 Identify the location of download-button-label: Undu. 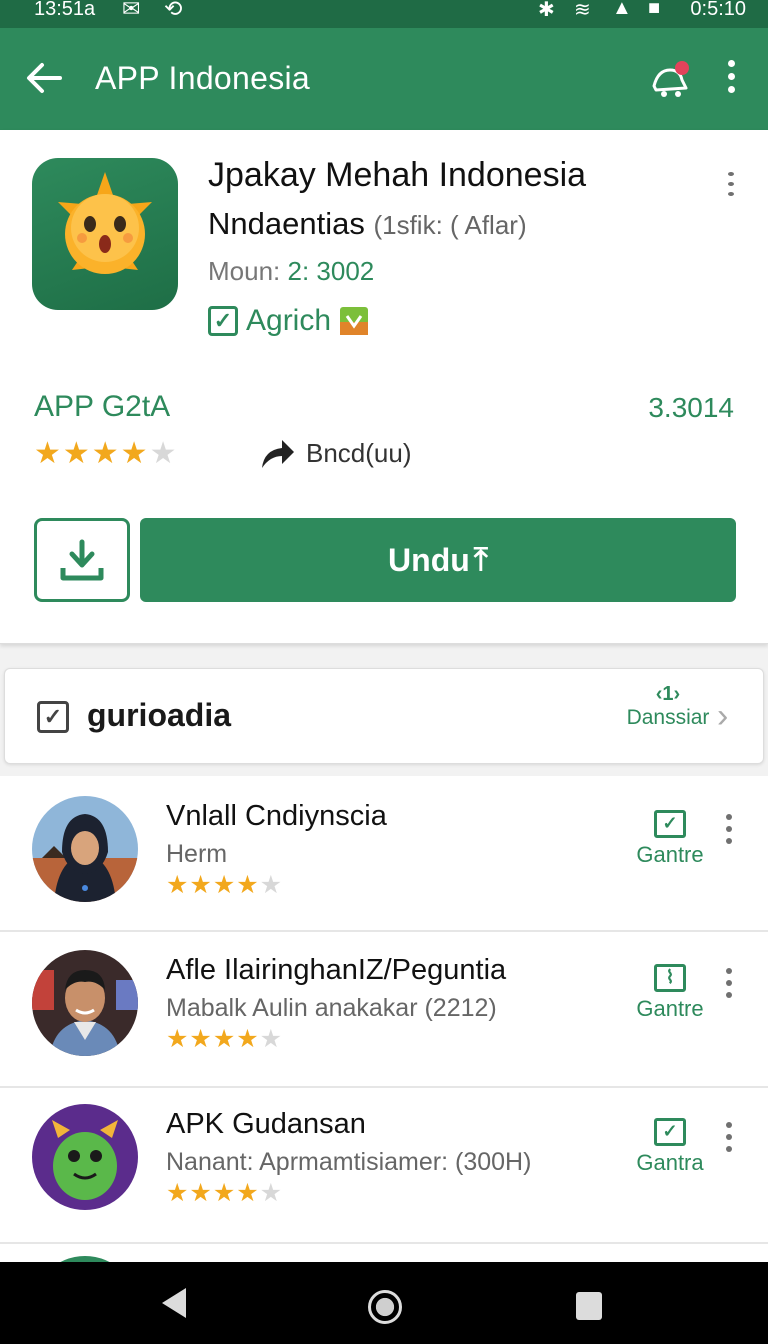
(429, 559).